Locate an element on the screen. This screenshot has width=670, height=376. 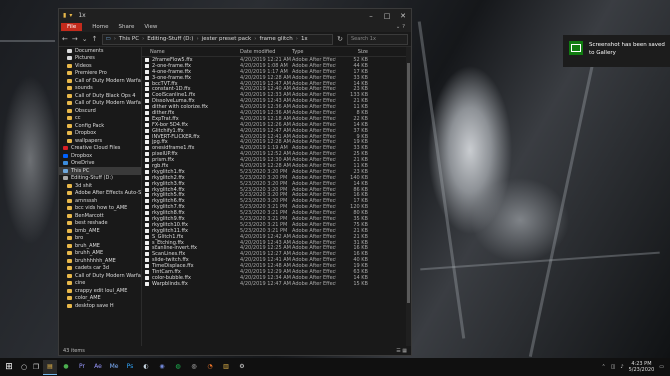
folder-icon: ▥ is located at coordinates (226, 367).